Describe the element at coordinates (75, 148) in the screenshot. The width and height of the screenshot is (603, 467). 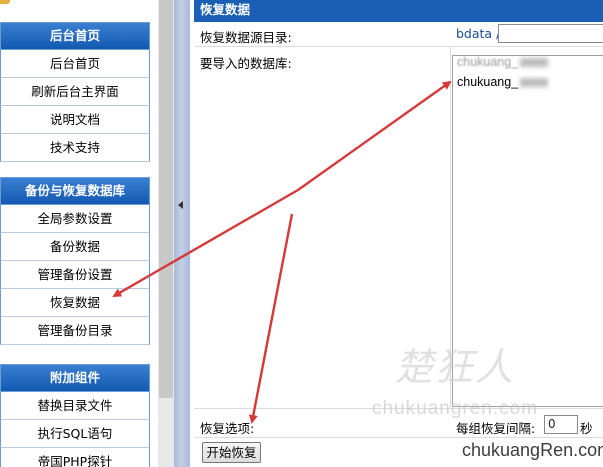
I see `sidebar-item-support: 技术支持` at that location.